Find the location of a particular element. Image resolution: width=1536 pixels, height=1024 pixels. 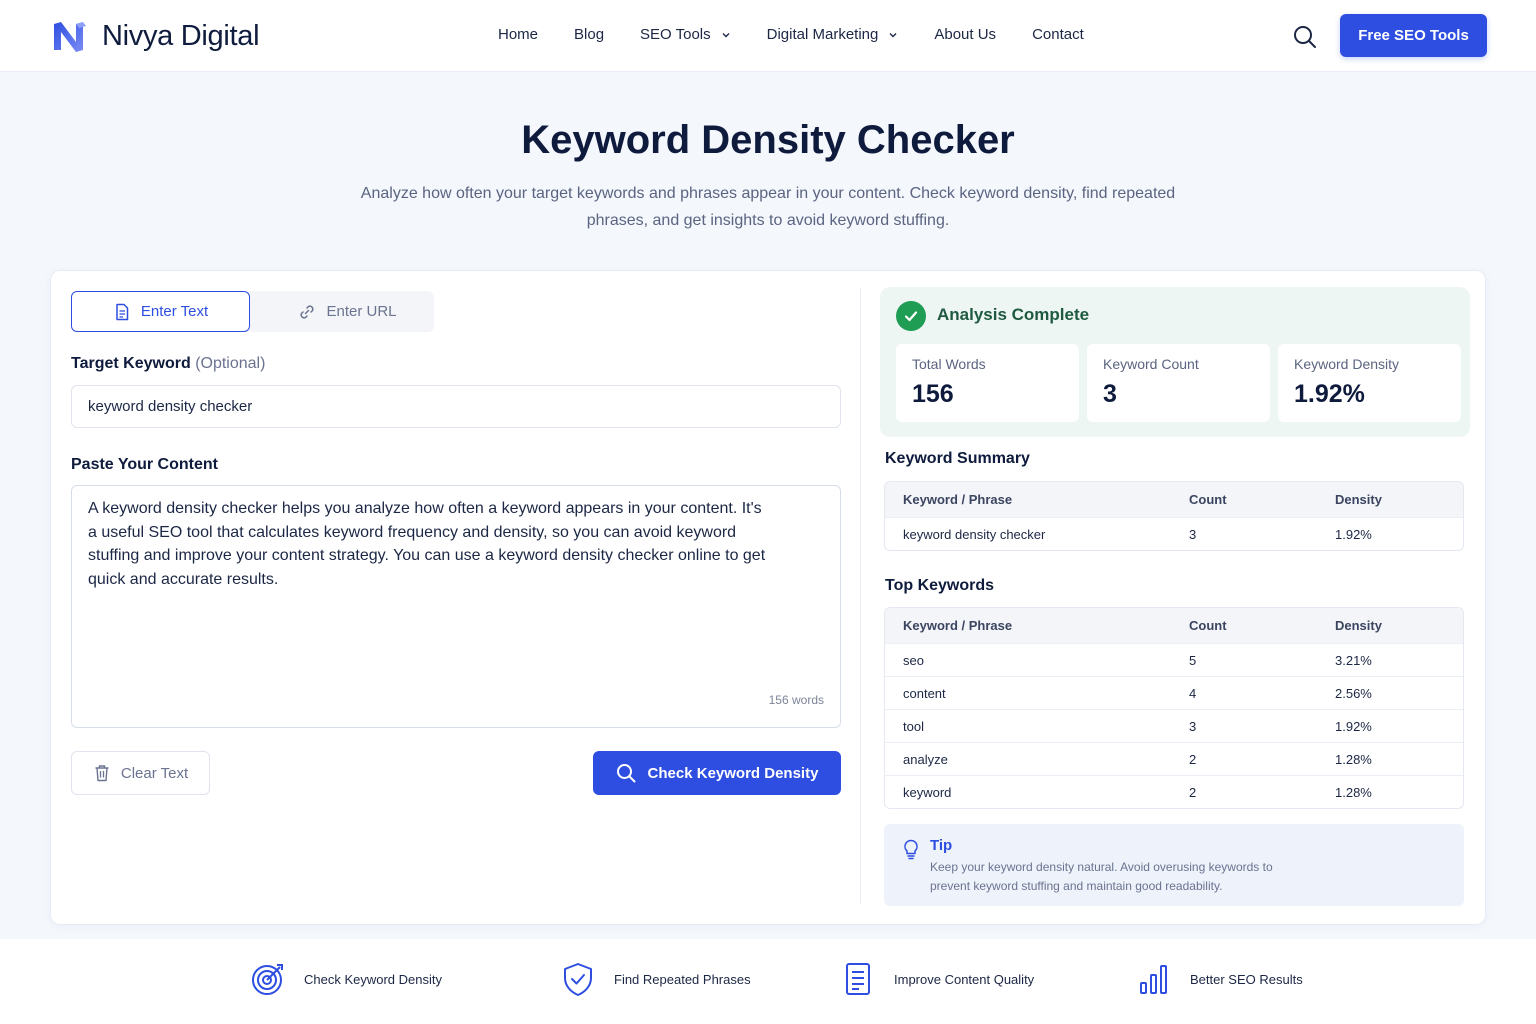

tab-enter-text: Enter Text is located at coordinates (160, 311).